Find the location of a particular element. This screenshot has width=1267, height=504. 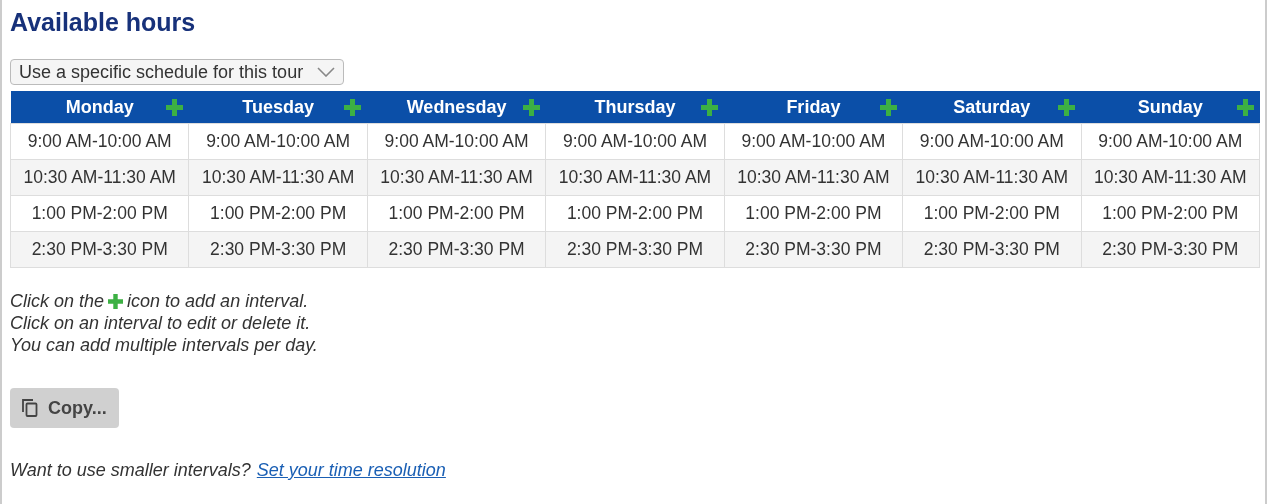

copy-icon is located at coordinates (30, 408).